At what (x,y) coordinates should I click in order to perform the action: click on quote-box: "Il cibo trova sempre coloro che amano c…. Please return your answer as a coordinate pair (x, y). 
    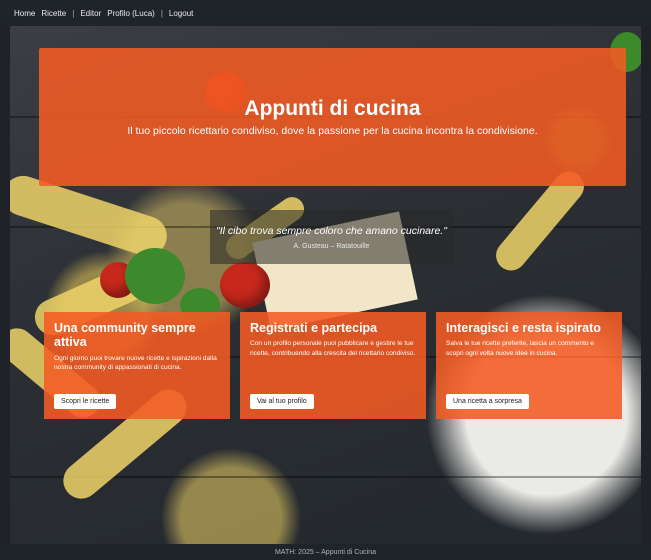
    Looking at the image, I should click on (331, 237).